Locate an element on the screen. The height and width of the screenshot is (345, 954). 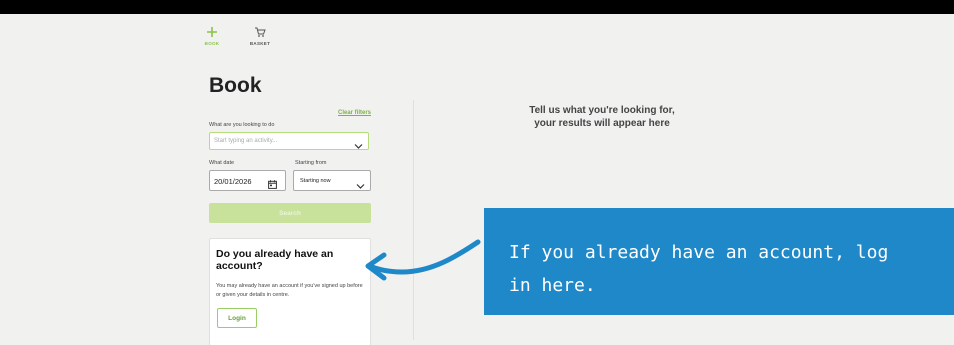
page-title: Book is located at coordinates (235, 85).